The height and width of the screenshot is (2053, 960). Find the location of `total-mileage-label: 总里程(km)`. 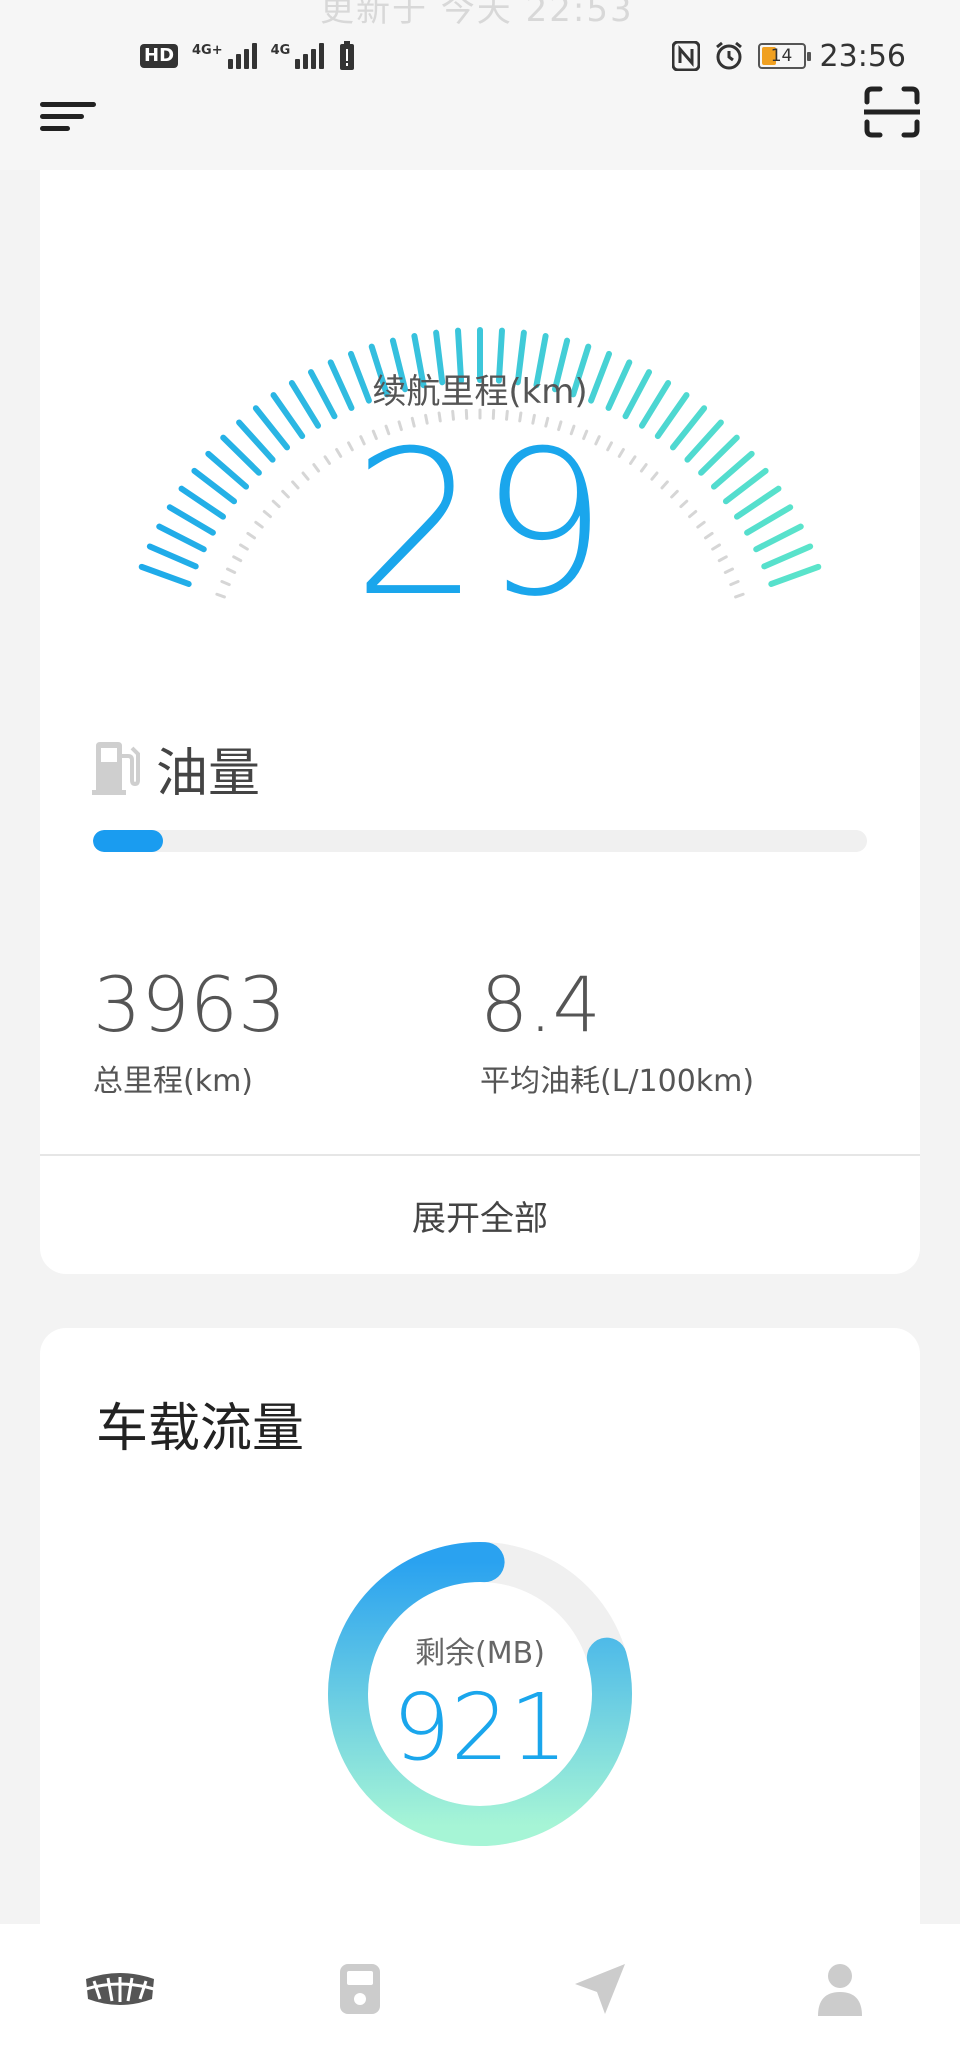

total-mileage-label: 总里程(km) is located at coordinates (173, 1081).